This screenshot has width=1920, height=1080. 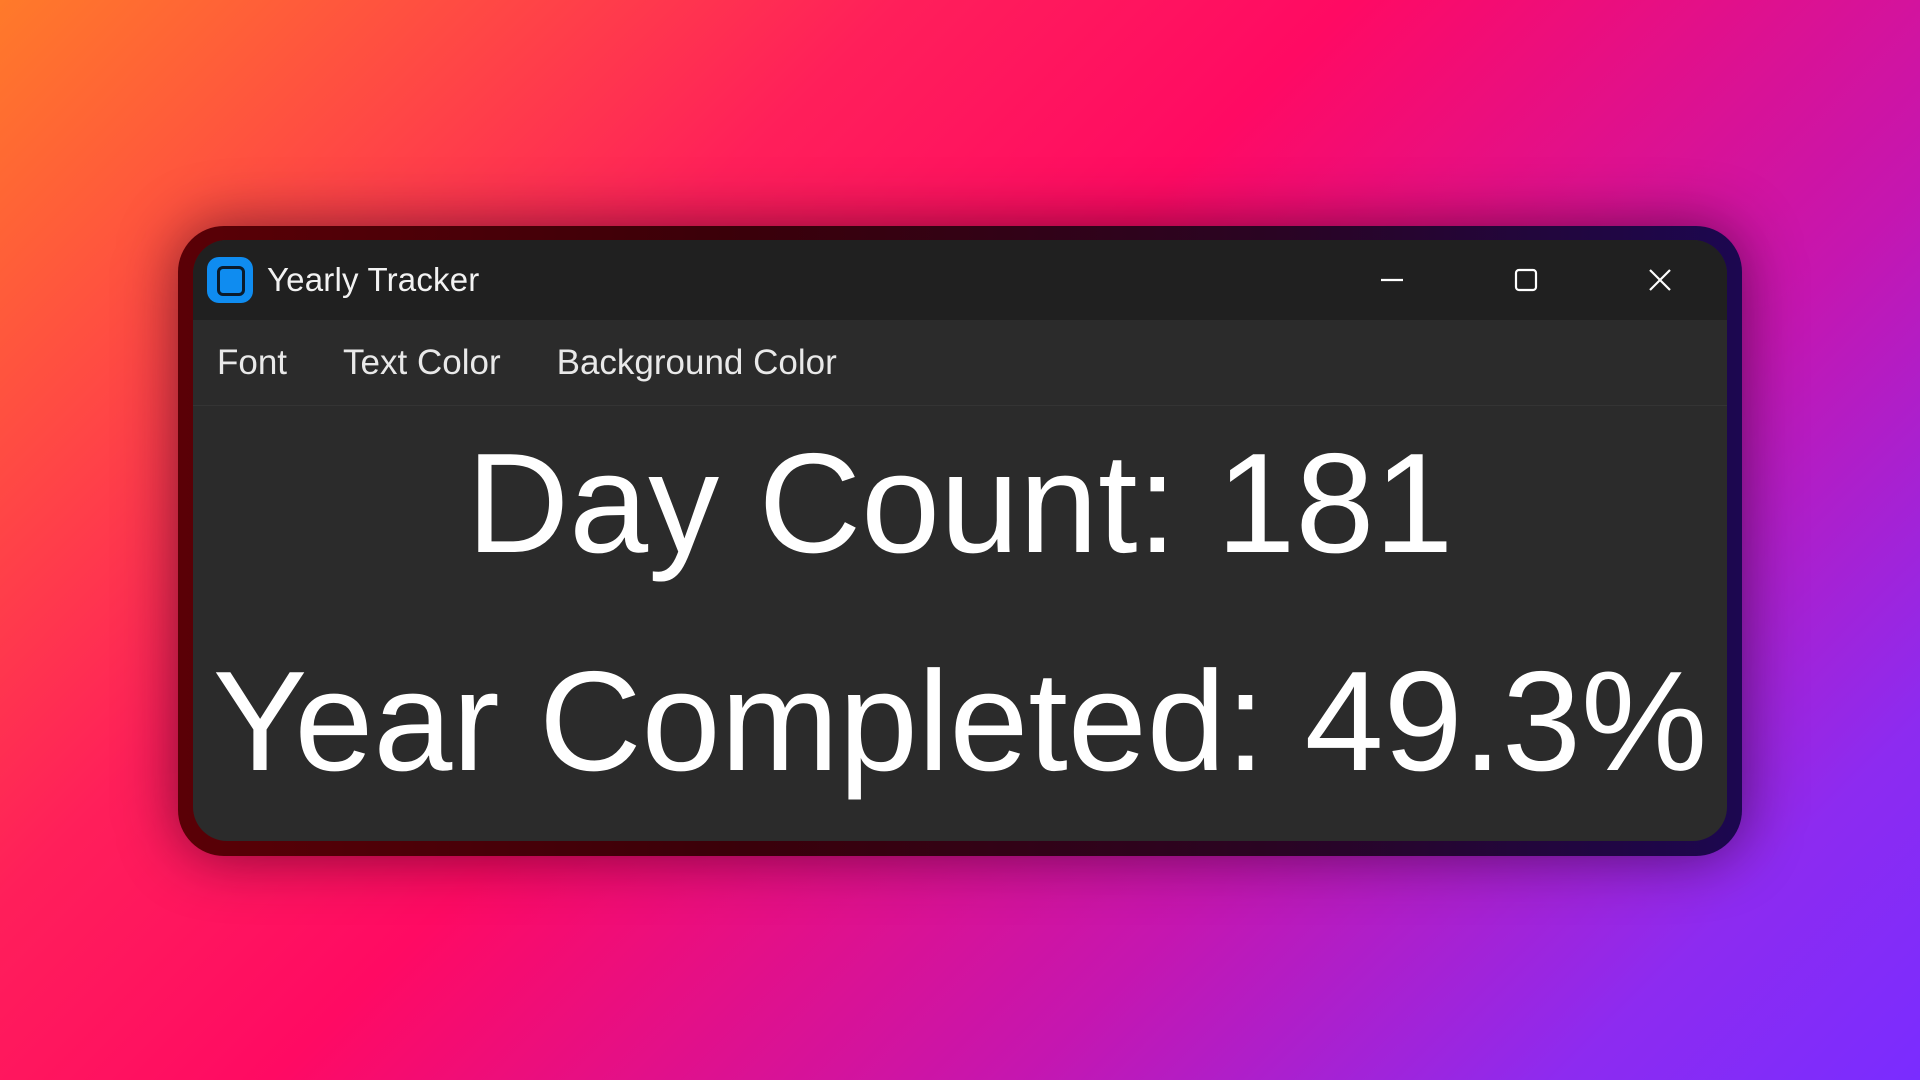 What do you see at coordinates (960, 503) in the screenshot?
I see `day-count-text: Day Count: 181` at bounding box center [960, 503].